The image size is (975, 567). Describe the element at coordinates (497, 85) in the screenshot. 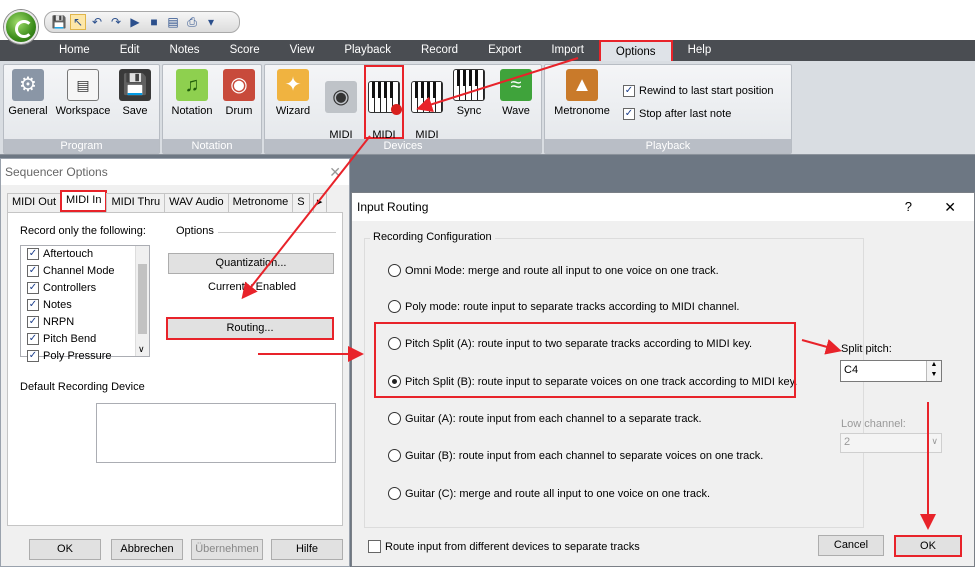

I see `arrow-options-to-midi-in` at that location.